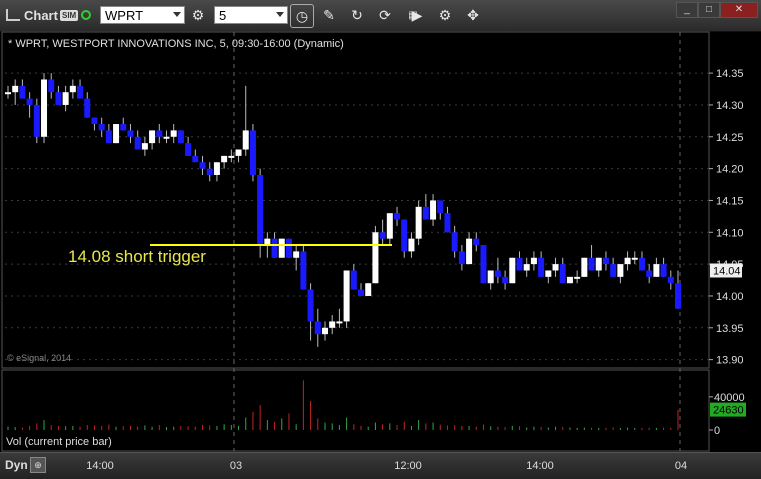 The width and height of the screenshot is (761, 479). Describe the element at coordinates (137, 257) in the screenshot. I see `trigger-annotation: 14.08 short trigger` at that location.